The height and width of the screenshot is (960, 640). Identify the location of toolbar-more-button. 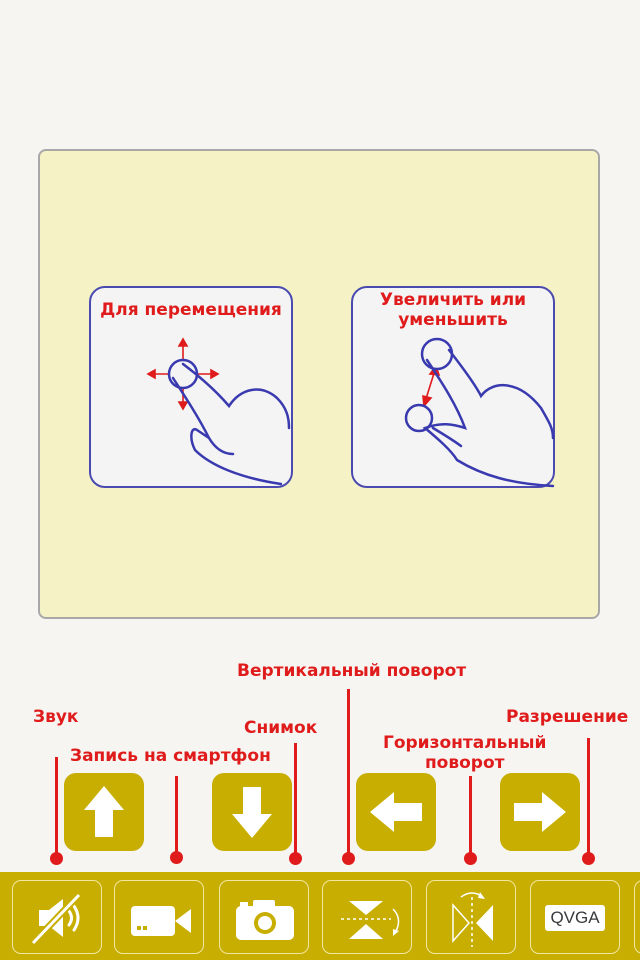
(637, 917).